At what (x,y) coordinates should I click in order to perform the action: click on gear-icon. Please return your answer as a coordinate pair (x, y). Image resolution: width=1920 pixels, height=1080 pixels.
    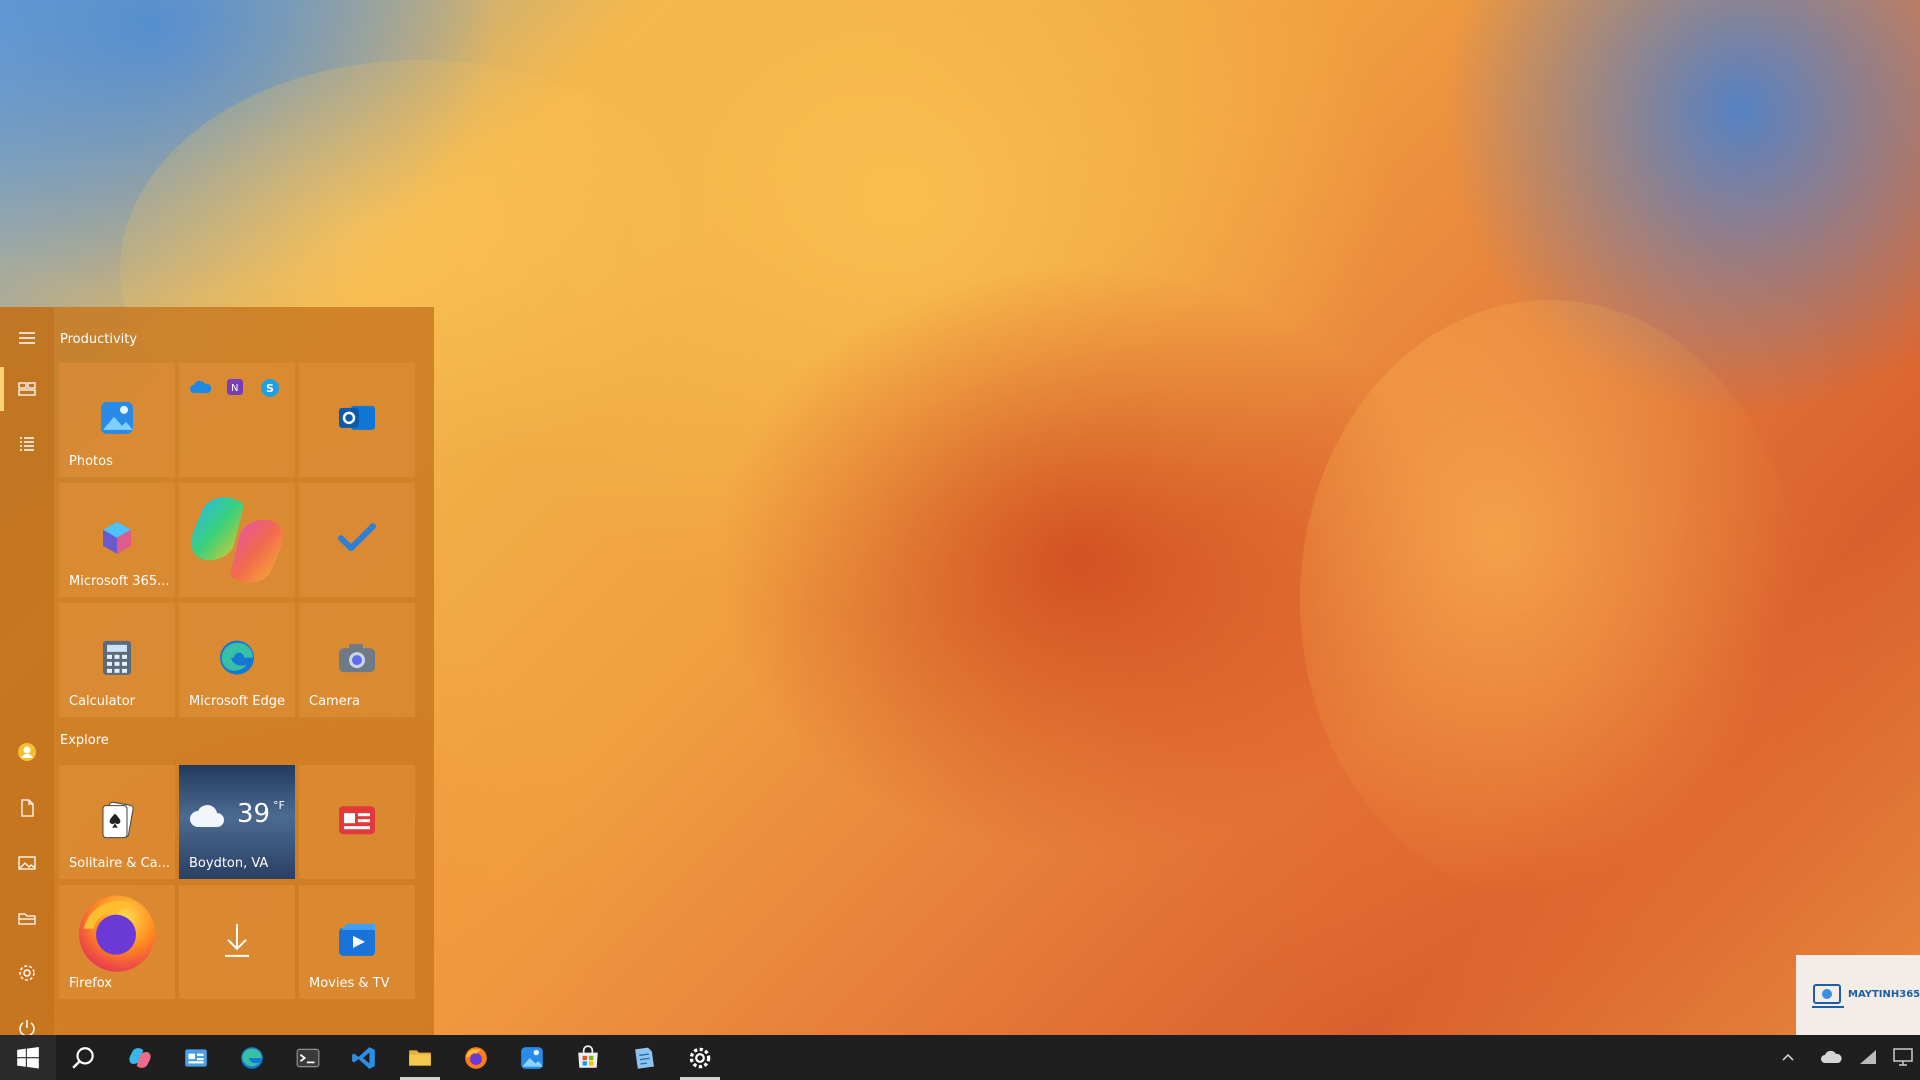
    Looking at the image, I should click on (27, 973).